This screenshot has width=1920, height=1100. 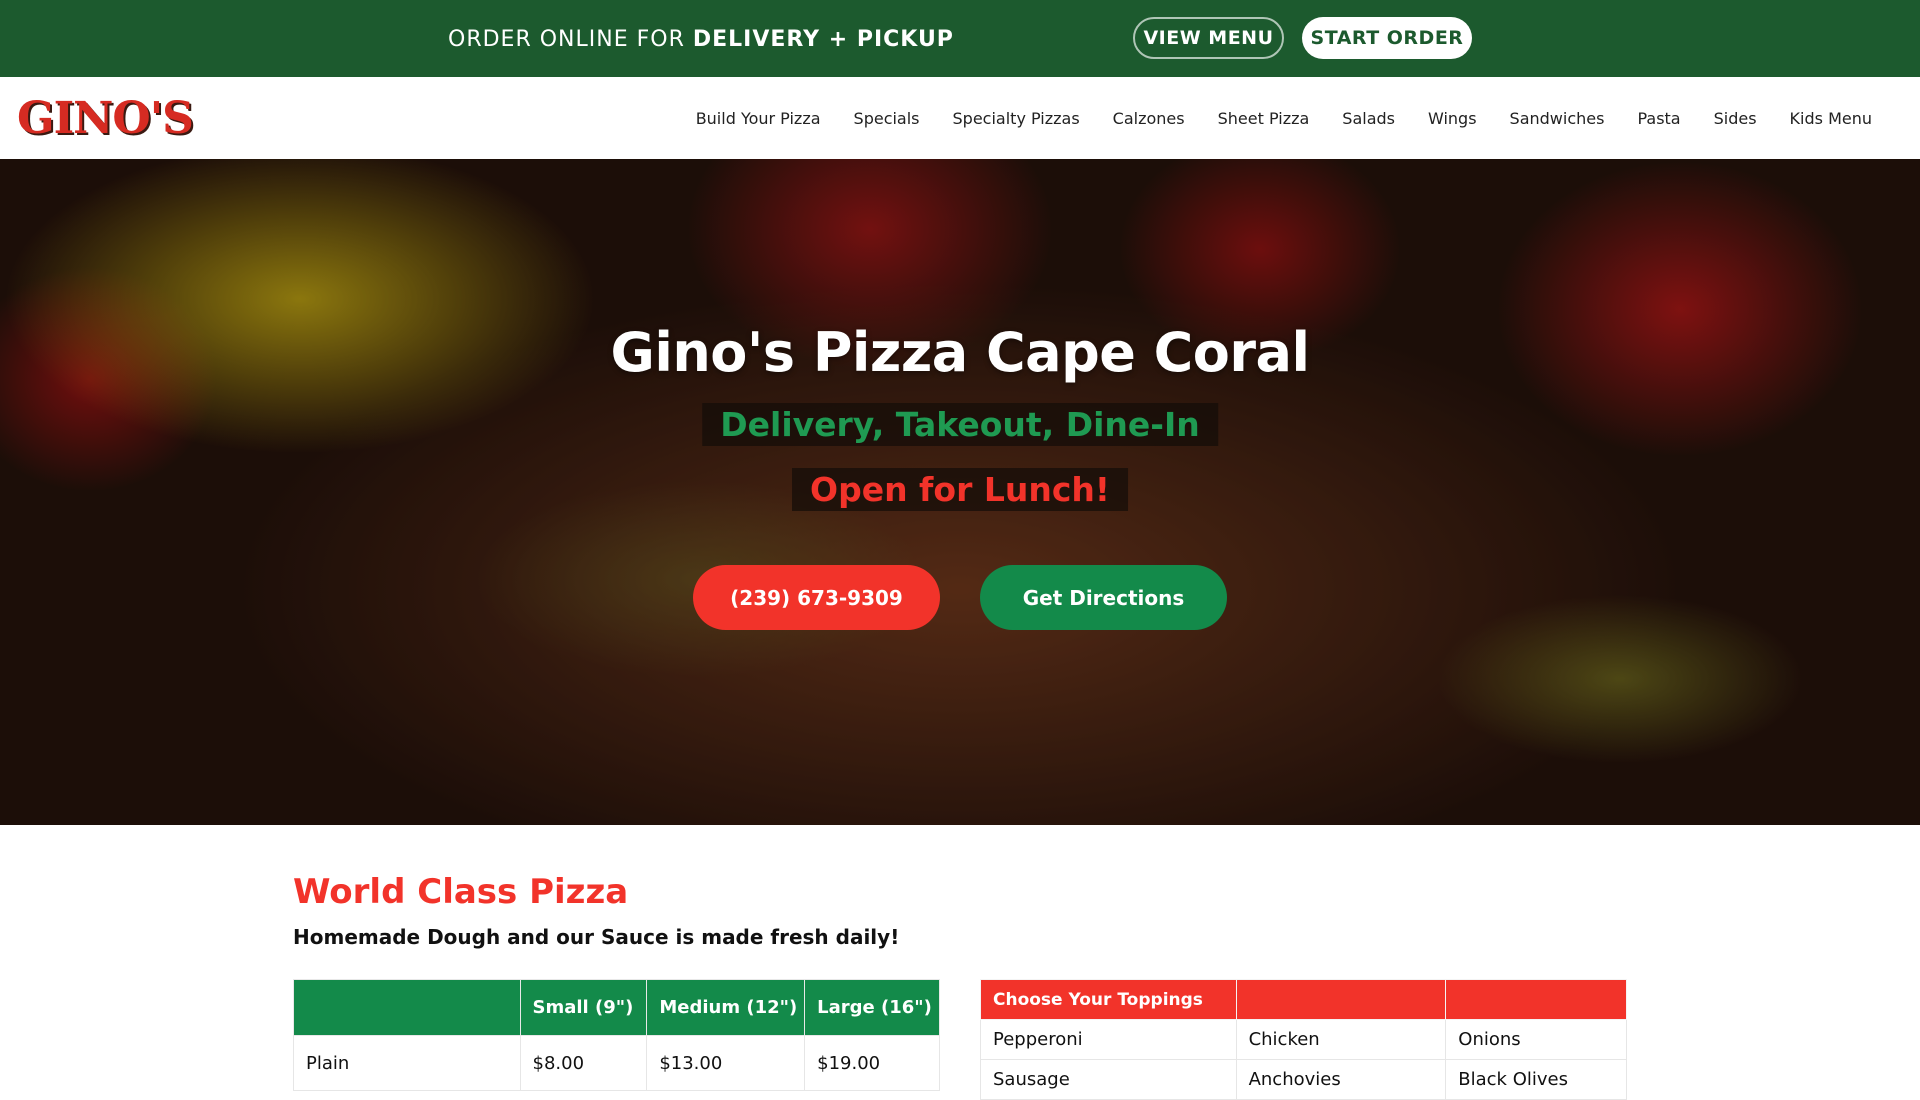 What do you see at coordinates (1368, 118) in the screenshot?
I see `nav-link-salads: Salads` at bounding box center [1368, 118].